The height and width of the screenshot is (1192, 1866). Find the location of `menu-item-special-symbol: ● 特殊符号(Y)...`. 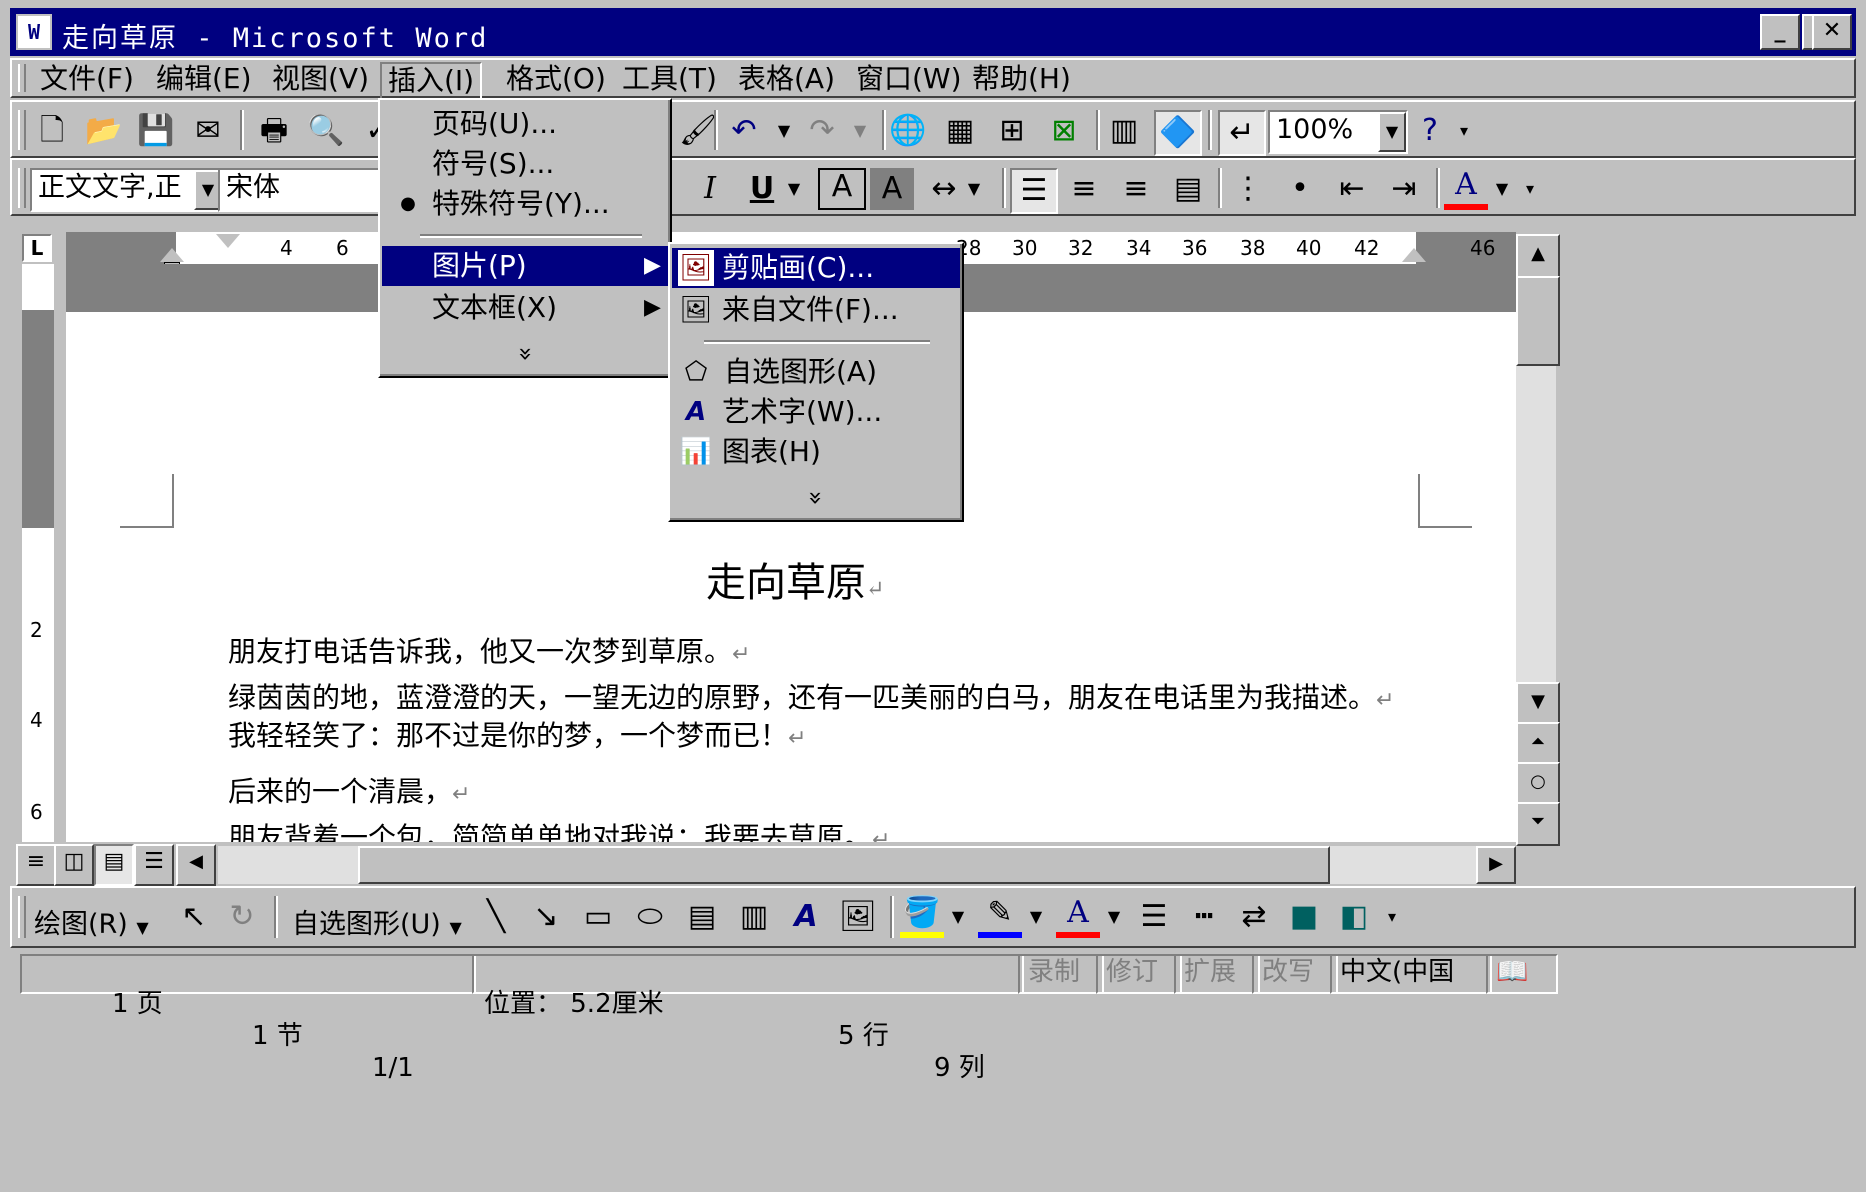

menu-item-special-symbol: ● 特殊符号(Y)... is located at coordinates (525, 204).